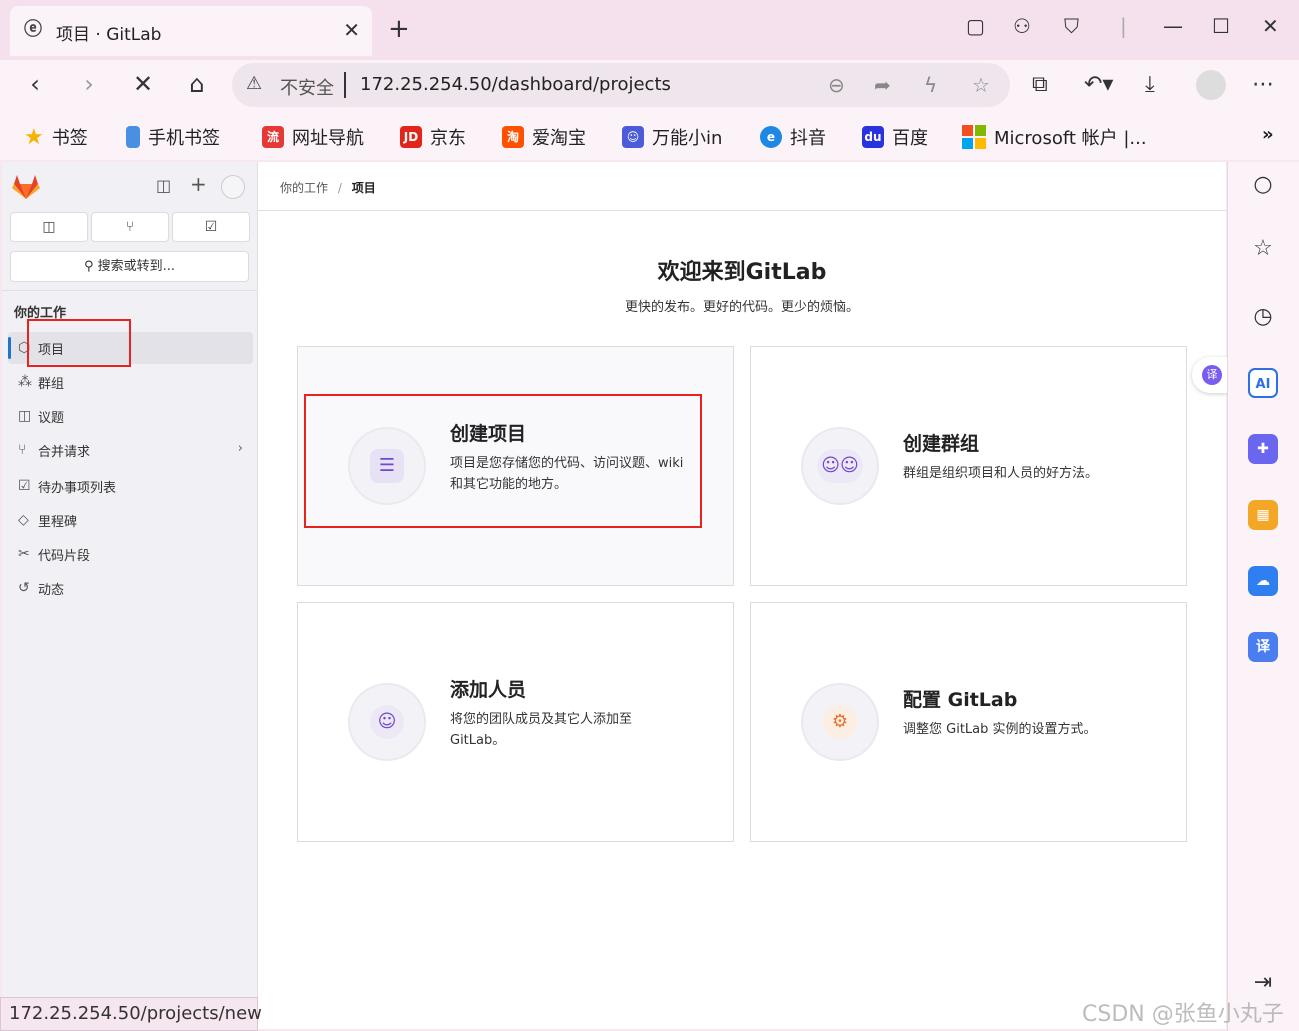  I want to click on bookmark-item: e 抖音, so click(793, 137).